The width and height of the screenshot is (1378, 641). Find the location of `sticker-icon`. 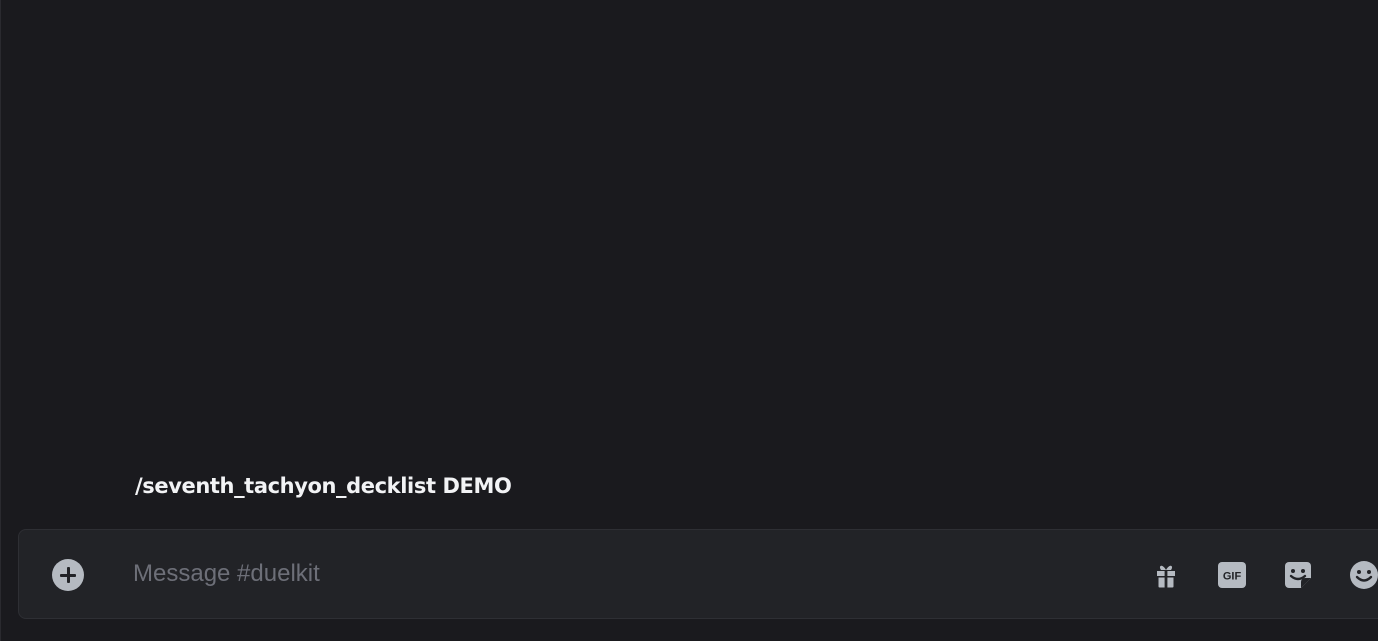

sticker-icon is located at coordinates (1298, 575).